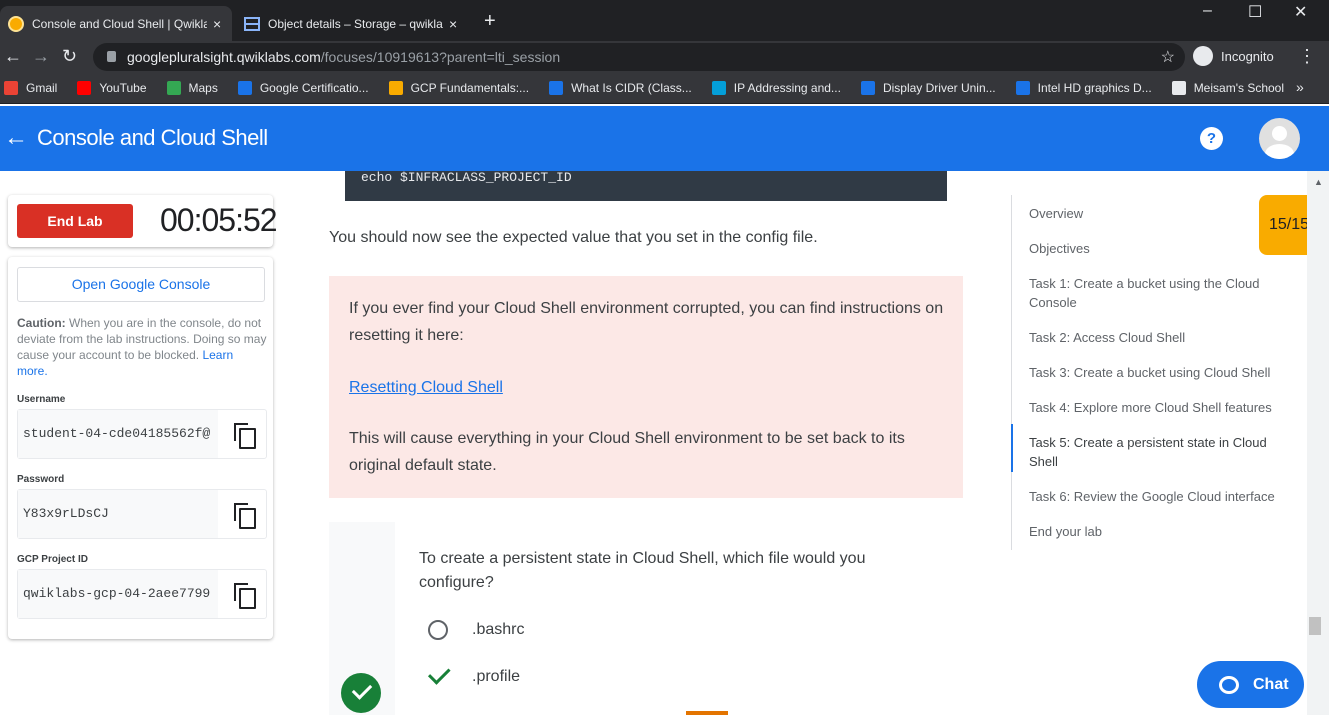  I want to click on qwiklabs-favicon-icon, so click(16, 23).